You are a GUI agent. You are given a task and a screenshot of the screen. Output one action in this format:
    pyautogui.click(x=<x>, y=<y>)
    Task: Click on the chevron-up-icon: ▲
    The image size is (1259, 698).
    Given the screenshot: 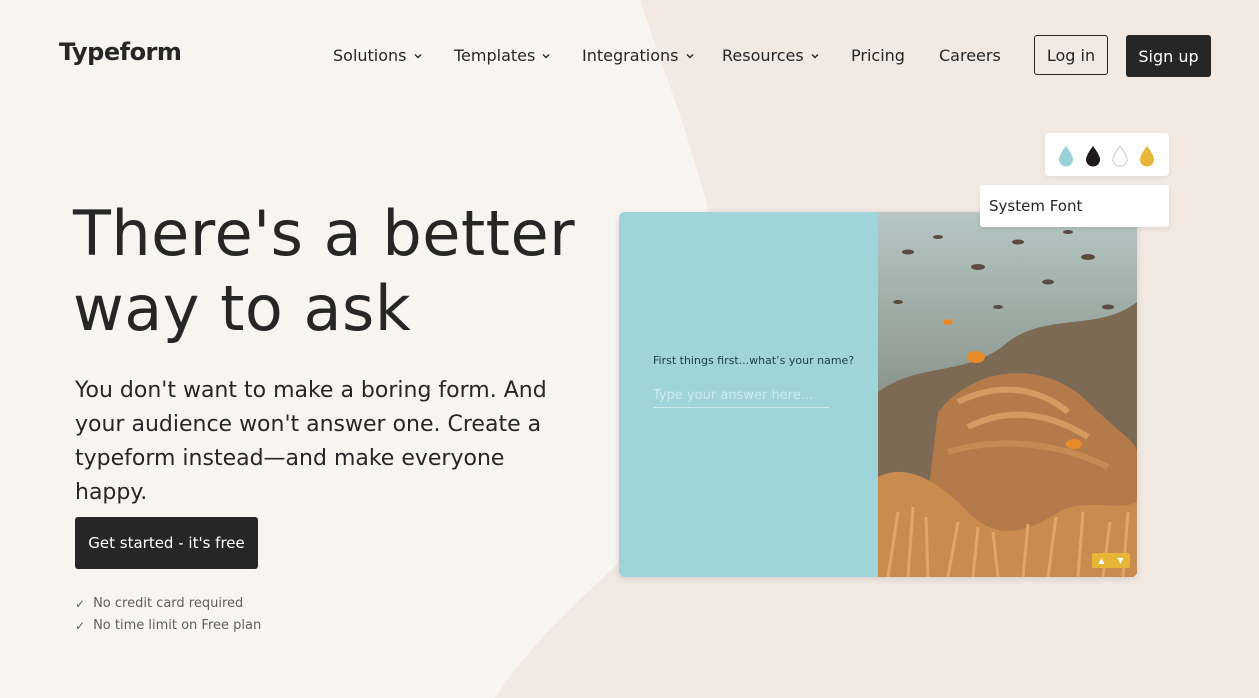 What is the action you would take?
    pyautogui.click(x=1101, y=560)
    